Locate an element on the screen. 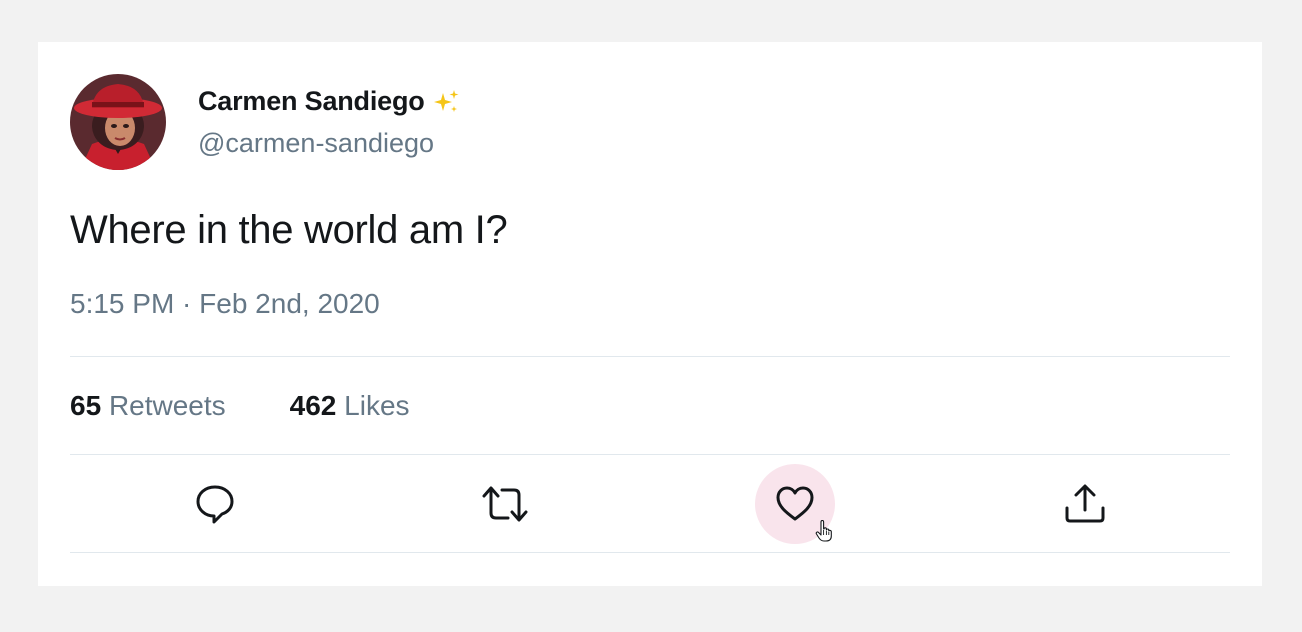 Image resolution: width=1302 pixels, height=632 pixels. share-button is located at coordinates (1085, 504).